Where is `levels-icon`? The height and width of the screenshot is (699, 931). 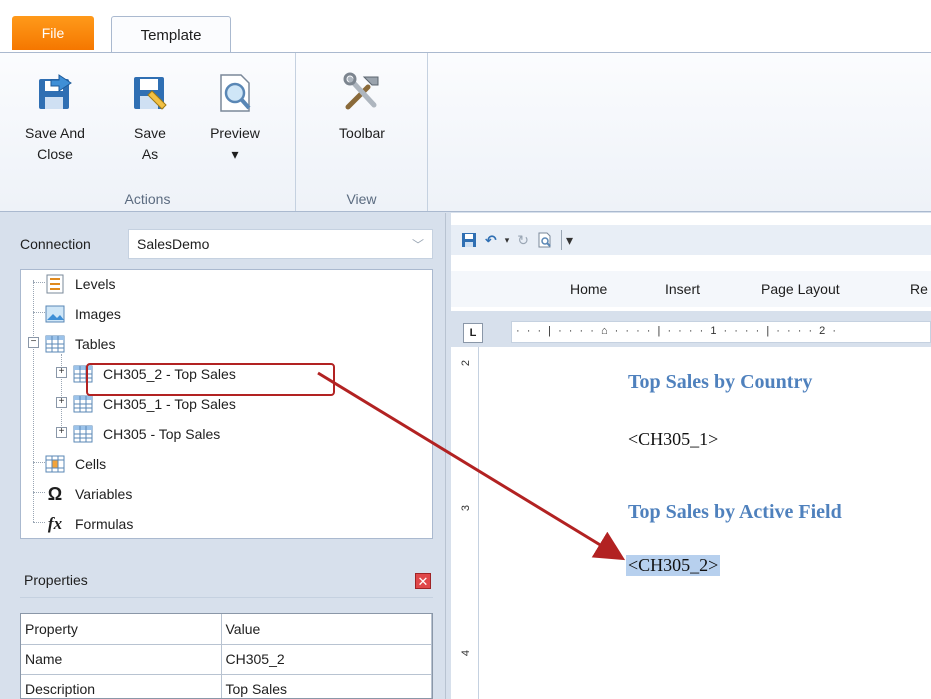
levels-icon is located at coordinates (55, 284).